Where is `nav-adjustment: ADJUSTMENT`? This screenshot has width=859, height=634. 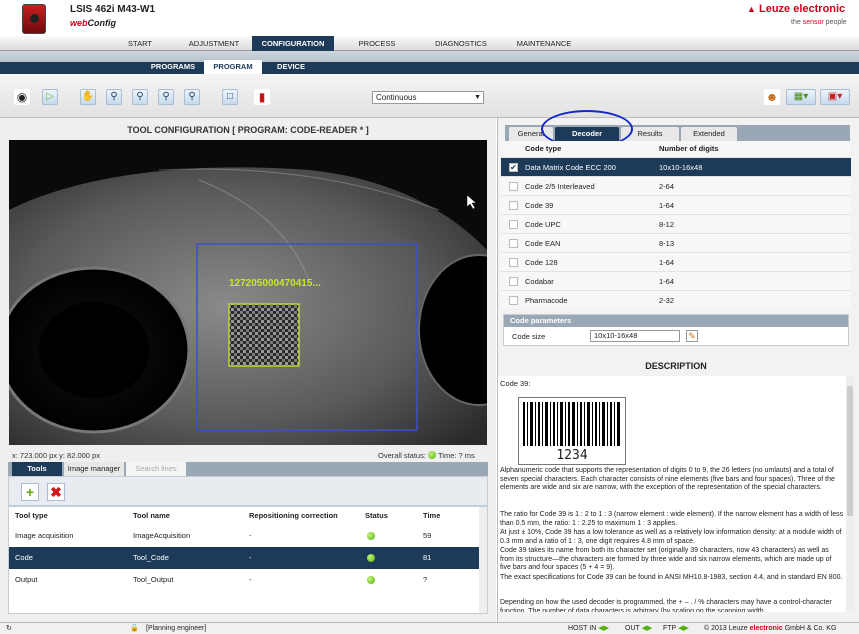
nav-adjustment: ADJUSTMENT is located at coordinates (214, 43).